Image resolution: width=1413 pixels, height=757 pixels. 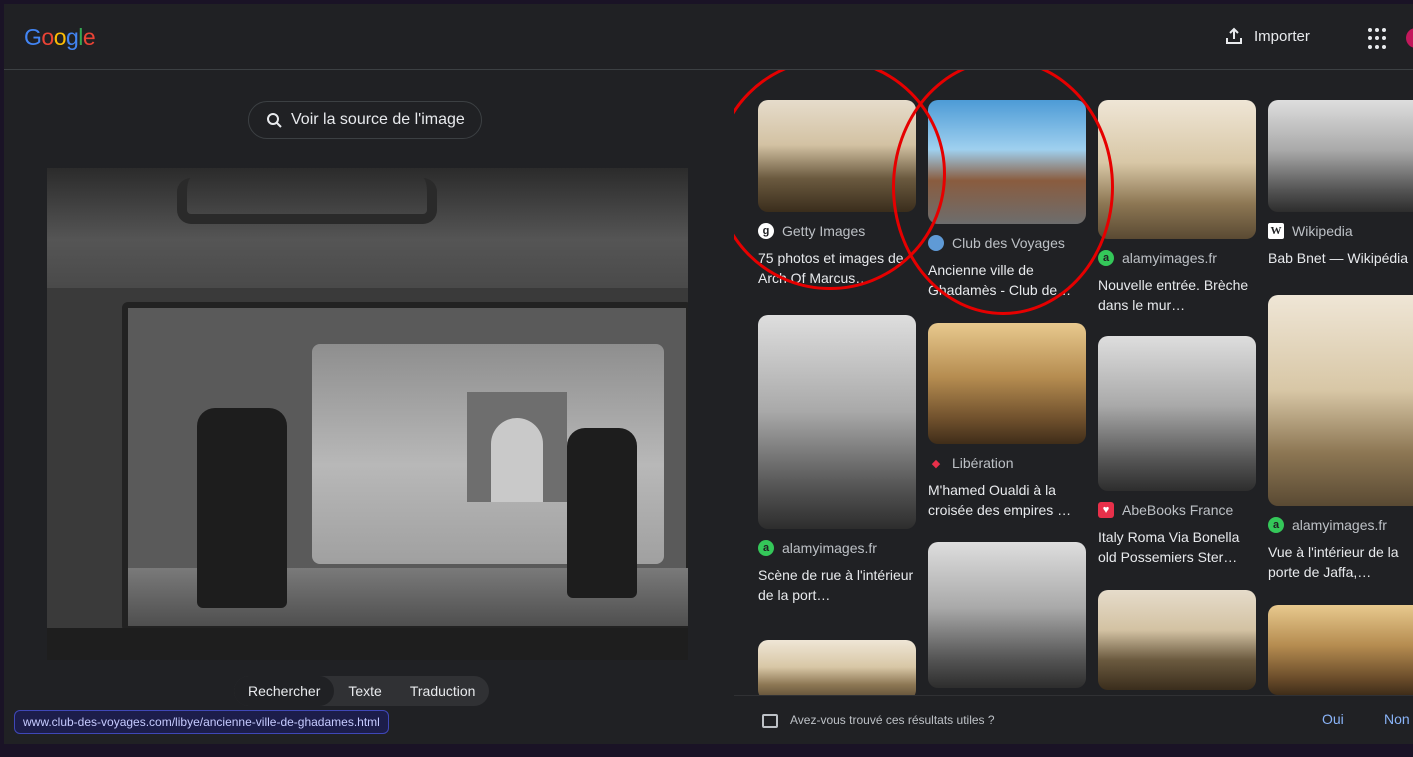 I want to click on result-source: Wikipedia, so click(x=1322, y=231).